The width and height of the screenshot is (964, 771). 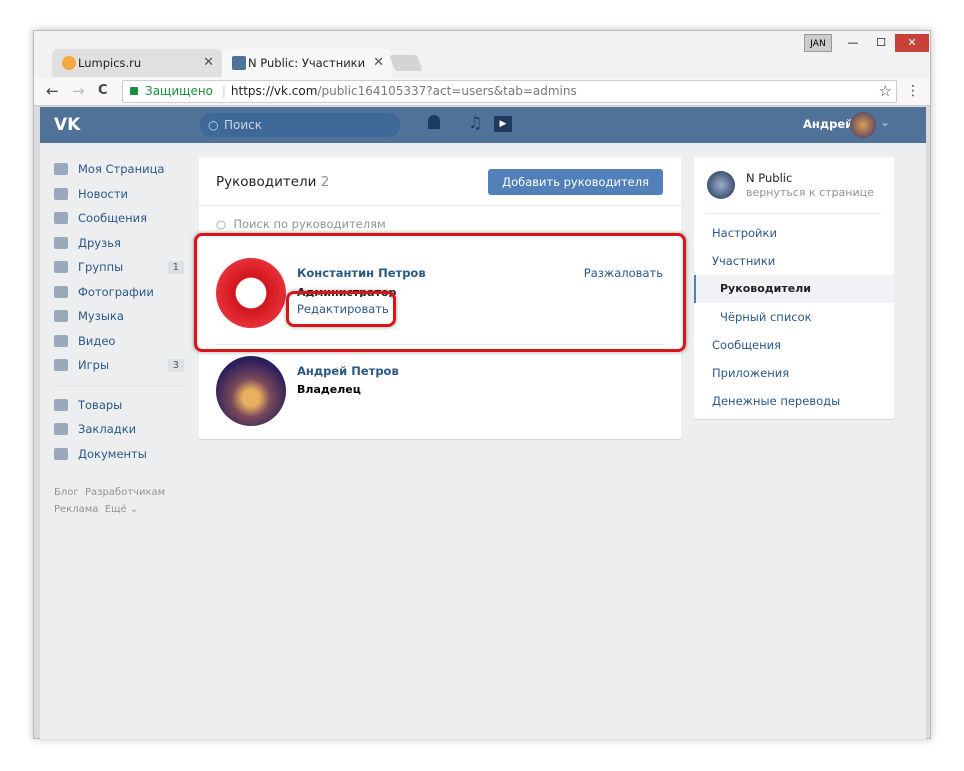 What do you see at coordinates (61, 291) in the screenshot?
I see `camera-icon` at bounding box center [61, 291].